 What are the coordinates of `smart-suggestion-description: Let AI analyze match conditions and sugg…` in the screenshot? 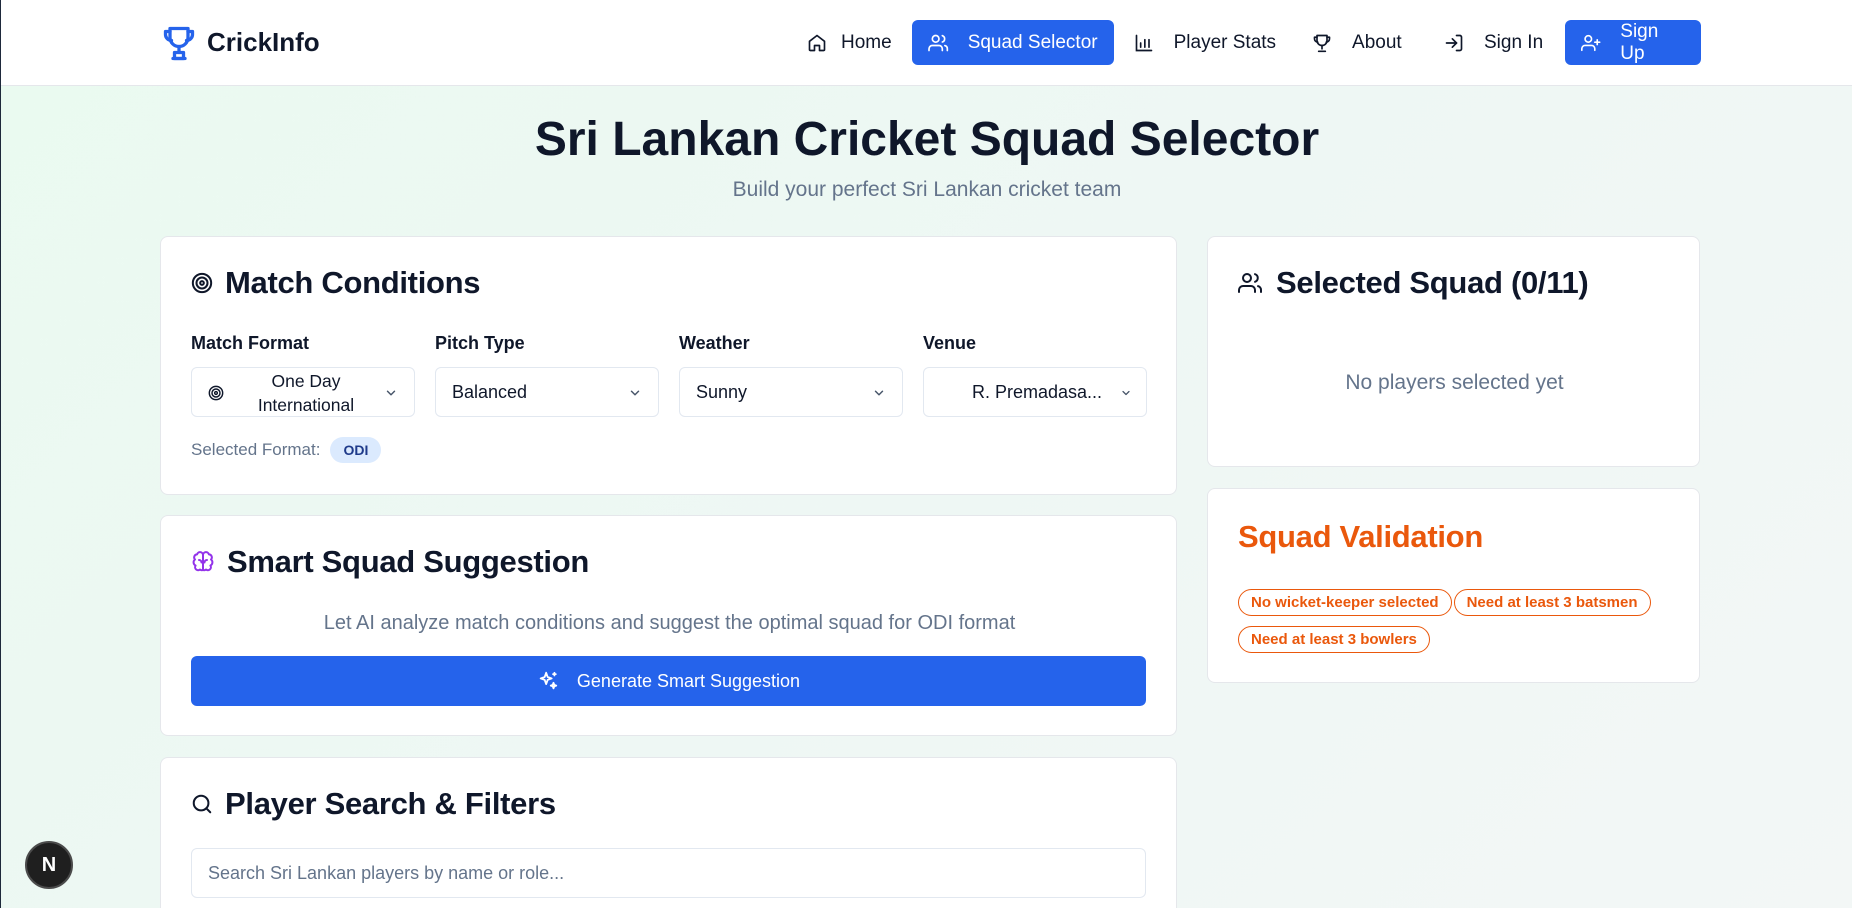 It's located at (669, 623).